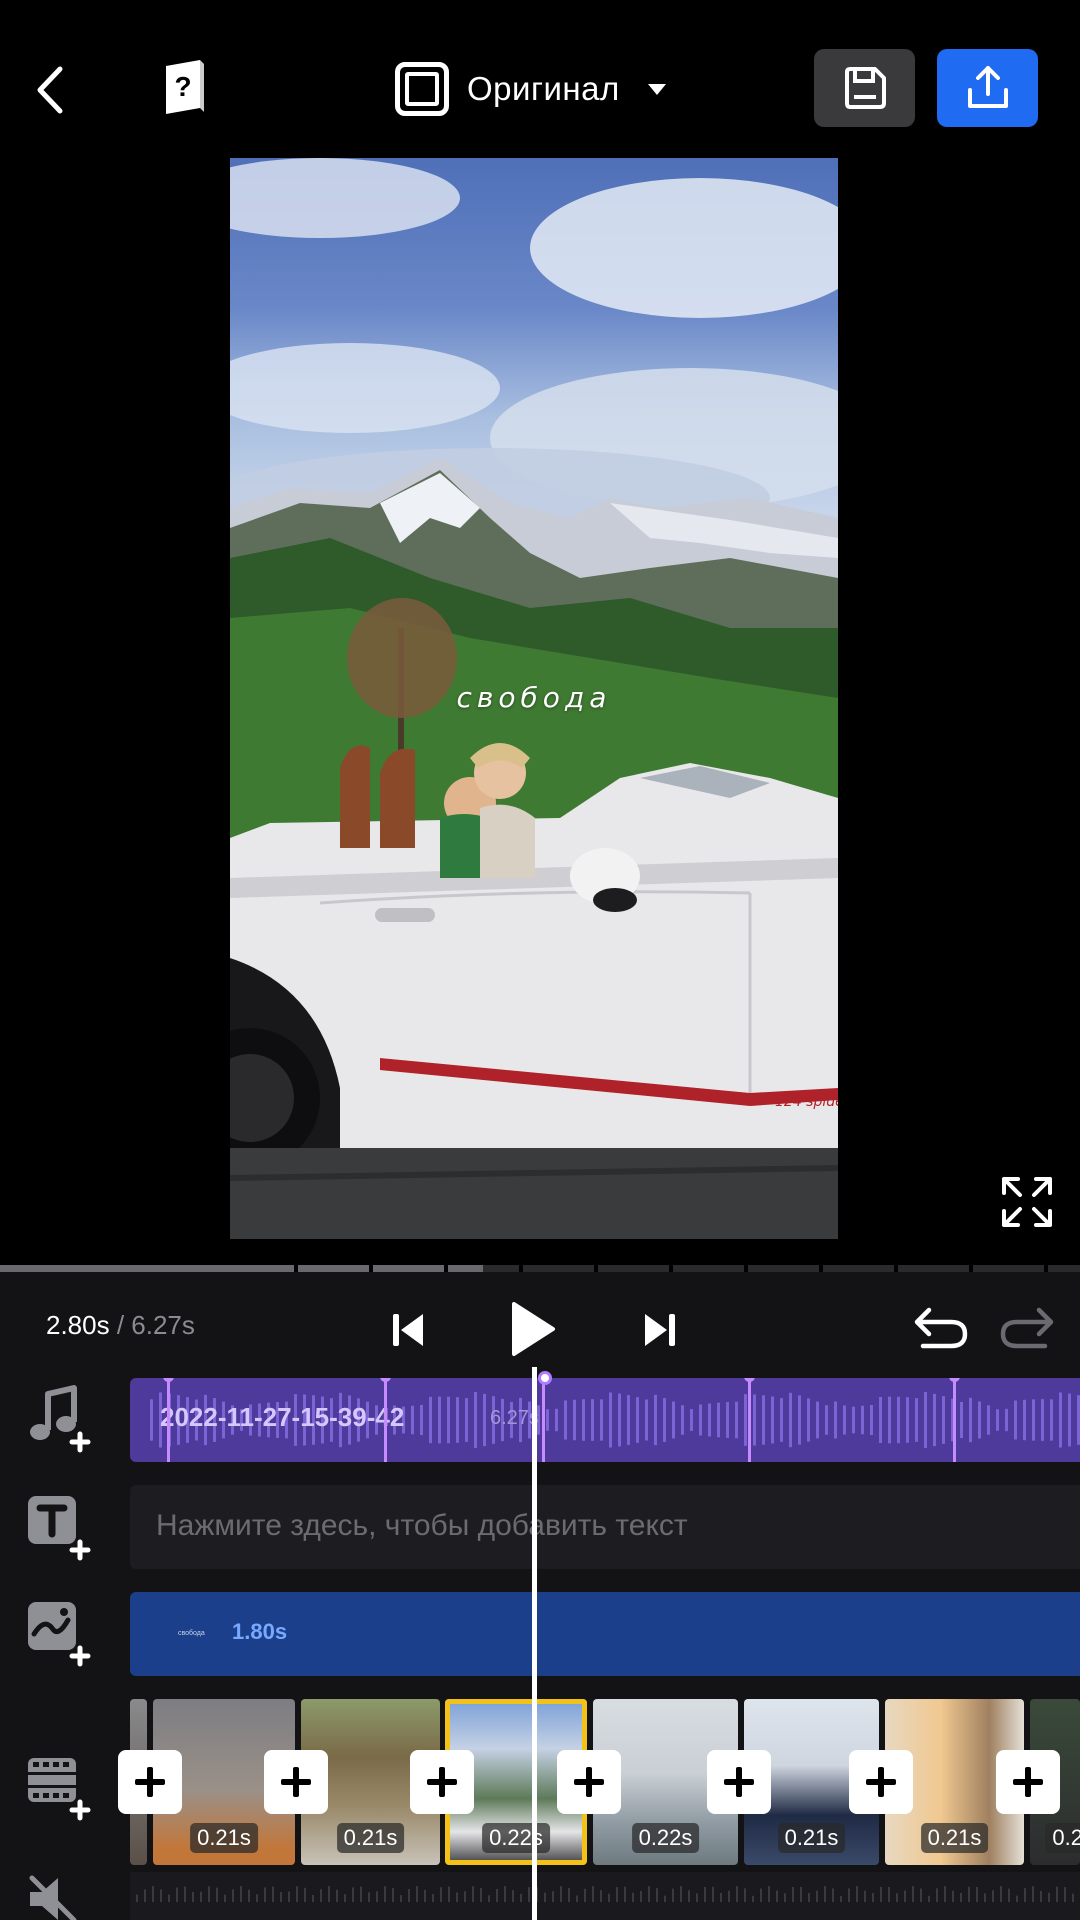  I want to click on skip-to-start-button, so click(408, 1330).